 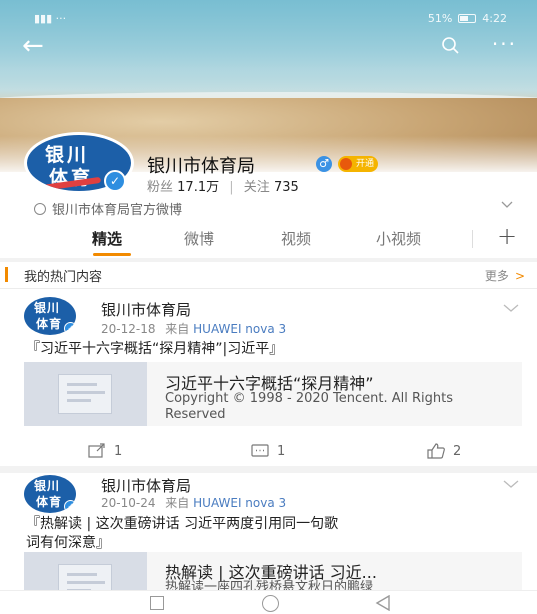 I want to click on battery-icon, so click(x=467, y=18).